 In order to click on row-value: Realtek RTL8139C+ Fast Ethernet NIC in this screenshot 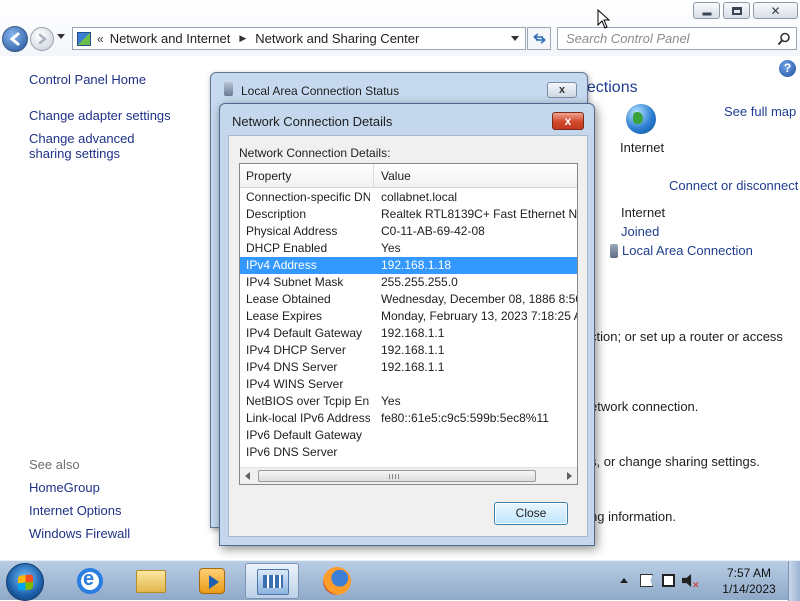, I will do `click(479, 214)`.